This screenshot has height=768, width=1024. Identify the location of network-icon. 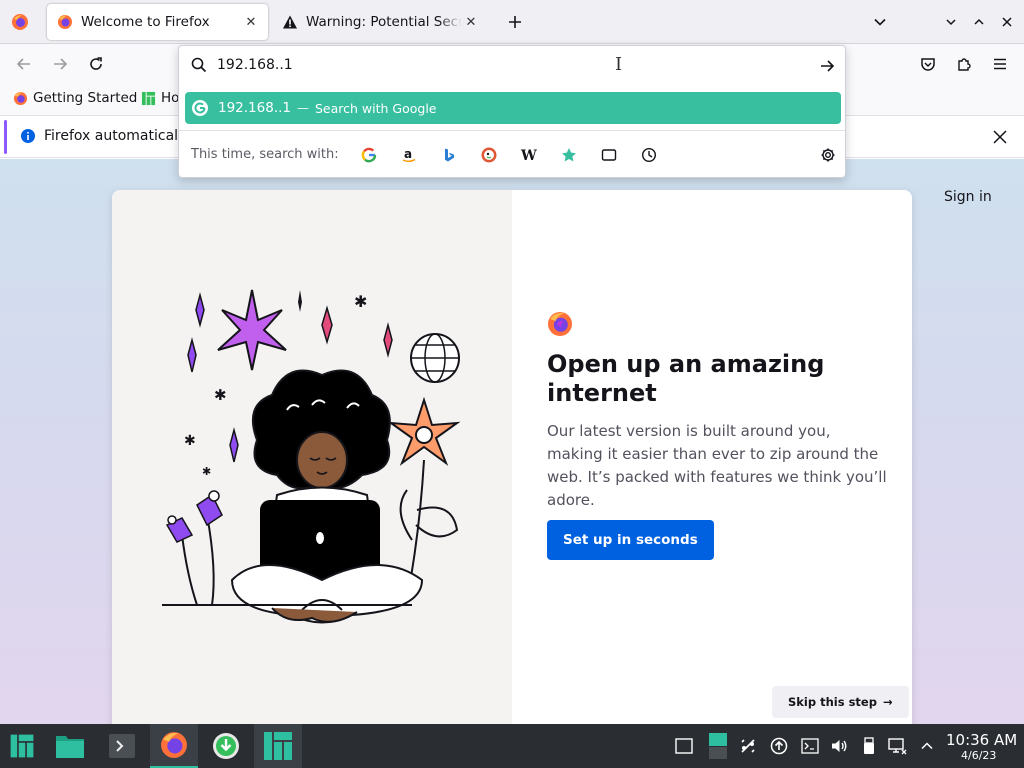
(897, 746).